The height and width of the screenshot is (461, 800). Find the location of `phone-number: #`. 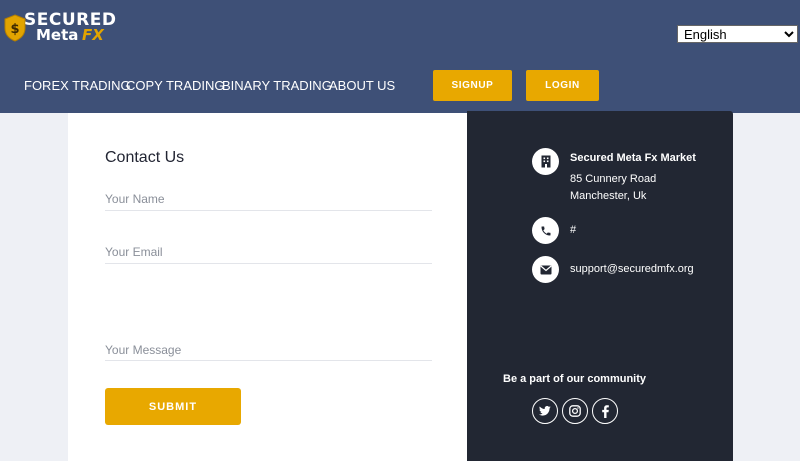

phone-number: # is located at coordinates (573, 230).